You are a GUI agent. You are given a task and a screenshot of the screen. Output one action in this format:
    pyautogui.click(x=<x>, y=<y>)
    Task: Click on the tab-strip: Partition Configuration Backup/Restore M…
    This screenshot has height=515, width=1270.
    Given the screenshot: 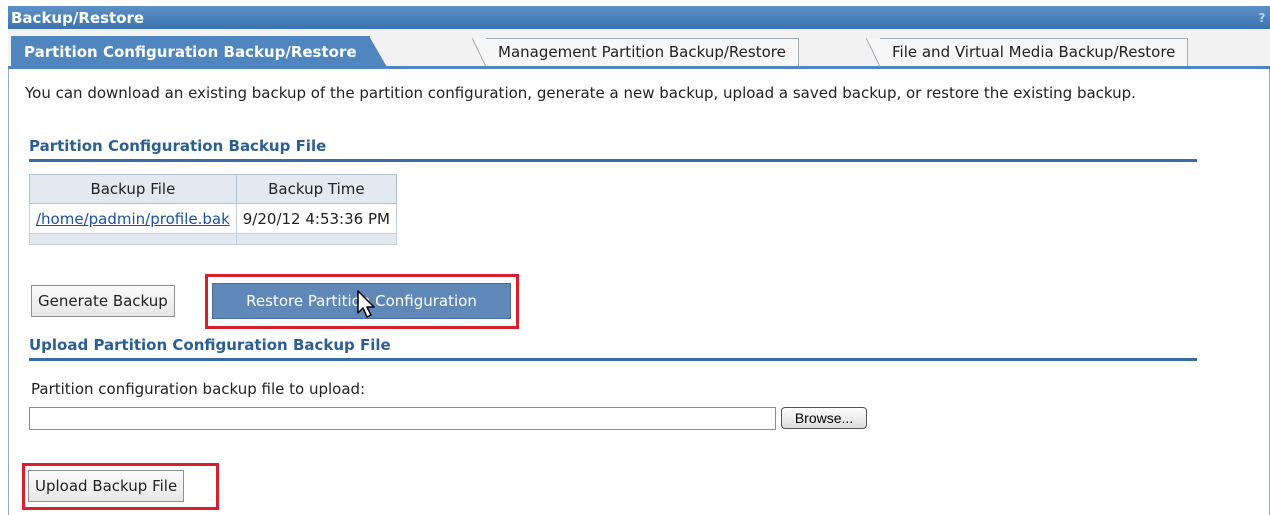 What is the action you would take?
    pyautogui.click(x=639, y=49)
    